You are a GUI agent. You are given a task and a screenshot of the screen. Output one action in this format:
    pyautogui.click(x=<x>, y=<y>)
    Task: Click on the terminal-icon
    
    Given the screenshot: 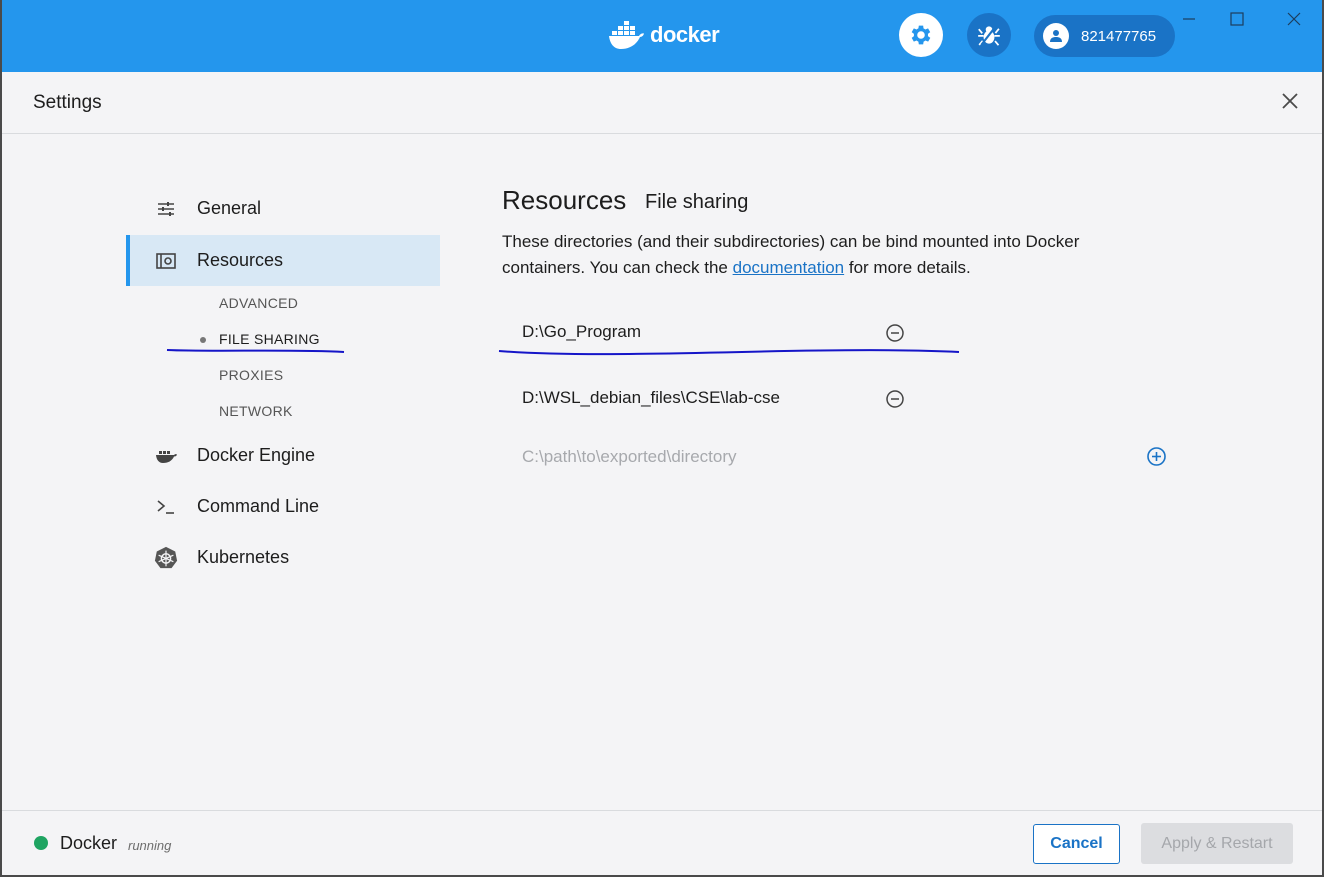 What is the action you would take?
    pyautogui.click(x=166, y=507)
    